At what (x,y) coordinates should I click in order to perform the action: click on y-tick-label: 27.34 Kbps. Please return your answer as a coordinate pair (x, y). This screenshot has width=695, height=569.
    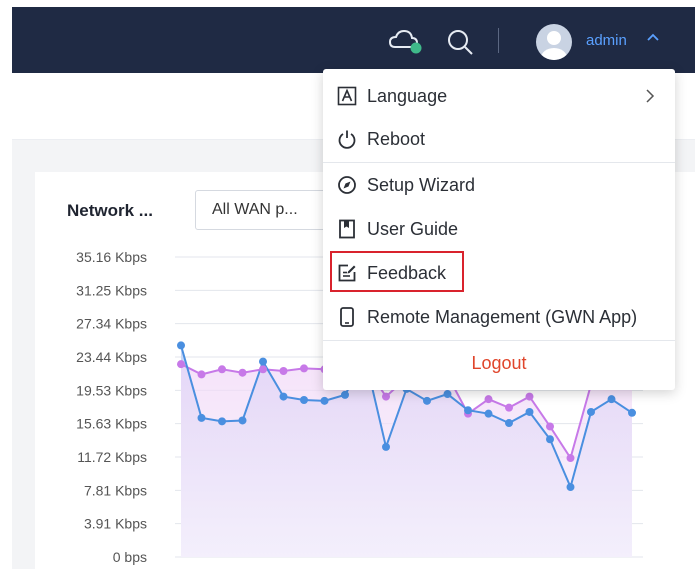
    Looking at the image, I should click on (111, 324).